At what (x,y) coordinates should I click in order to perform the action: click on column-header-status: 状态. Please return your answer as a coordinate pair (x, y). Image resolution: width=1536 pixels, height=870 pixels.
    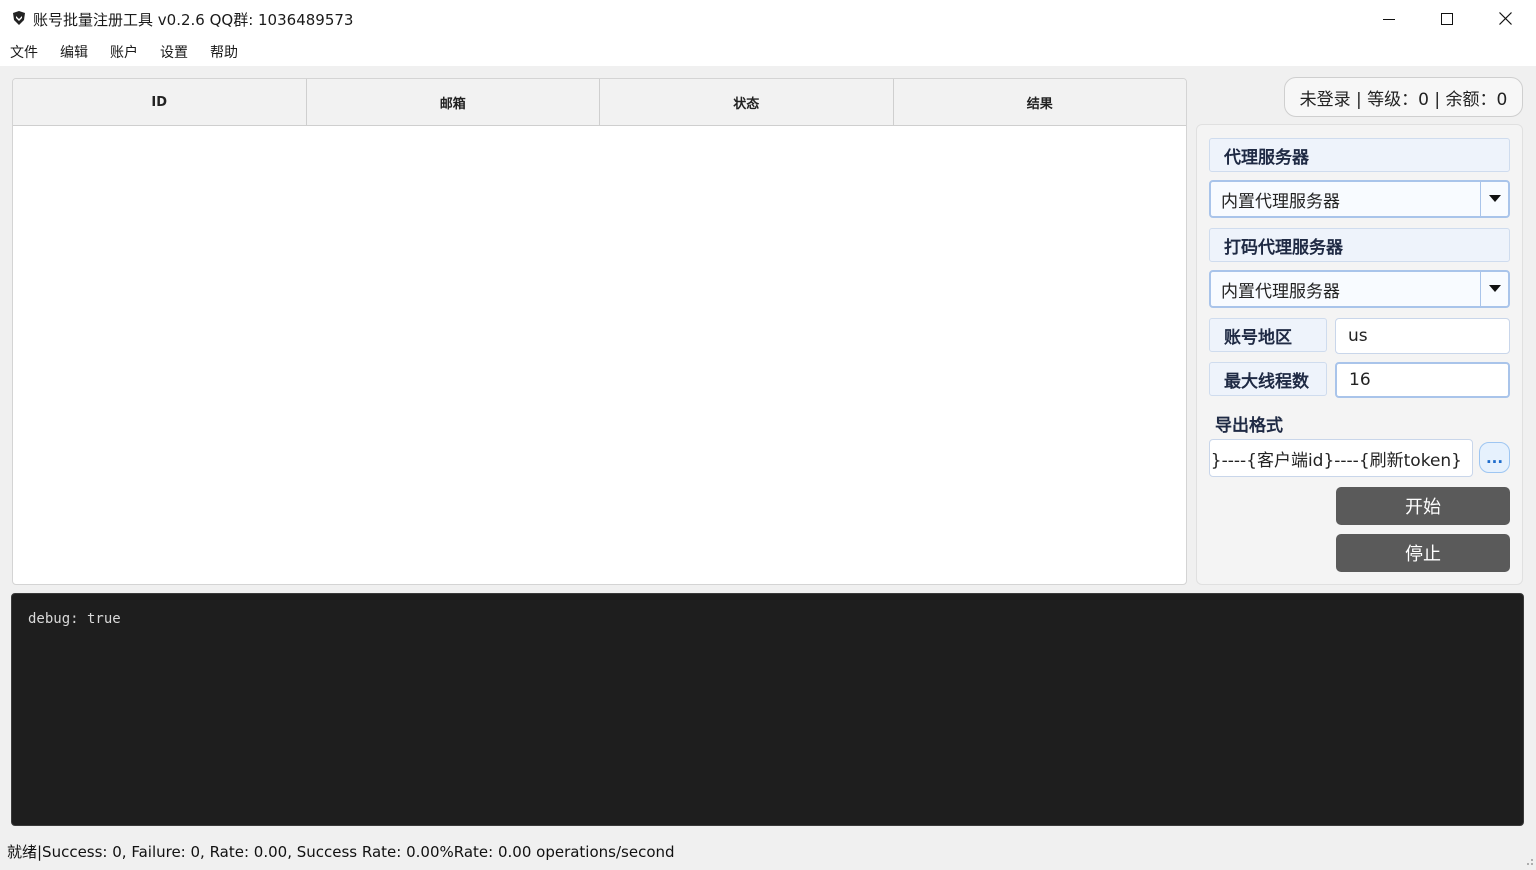
    Looking at the image, I should click on (747, 102).